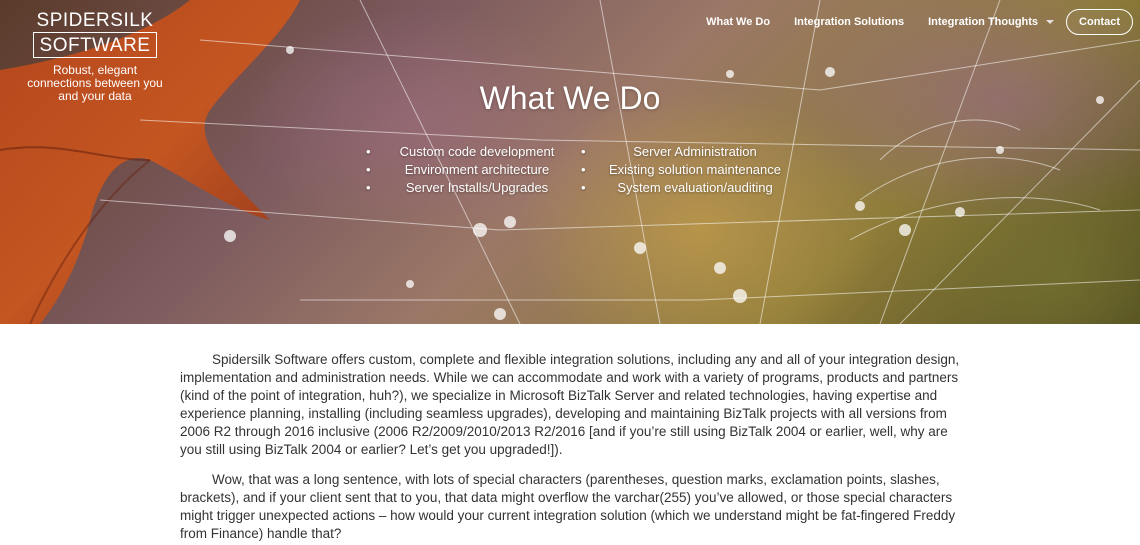 Image resolution: width=1140 pixels, height=545 pixels. Describe the element at coordinates (683, 152) in the screenshot. I see `service-item: Server Administration` at that location.